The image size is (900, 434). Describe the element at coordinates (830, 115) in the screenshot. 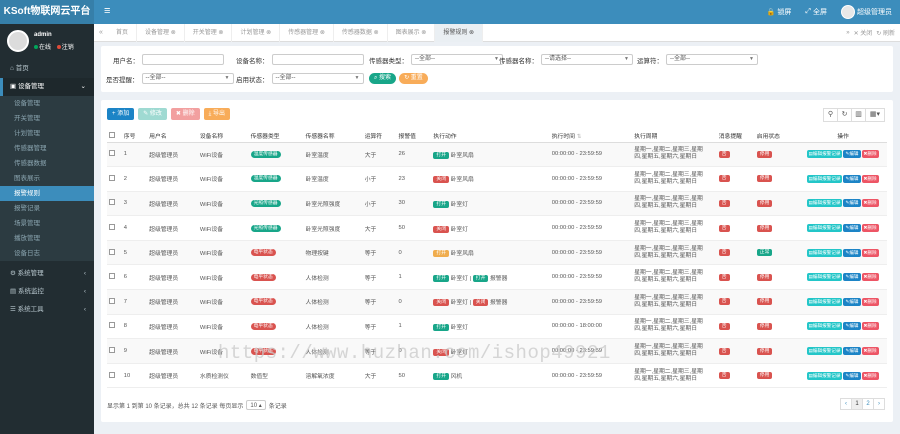

I see `filter-icon: ⚲` at that location.